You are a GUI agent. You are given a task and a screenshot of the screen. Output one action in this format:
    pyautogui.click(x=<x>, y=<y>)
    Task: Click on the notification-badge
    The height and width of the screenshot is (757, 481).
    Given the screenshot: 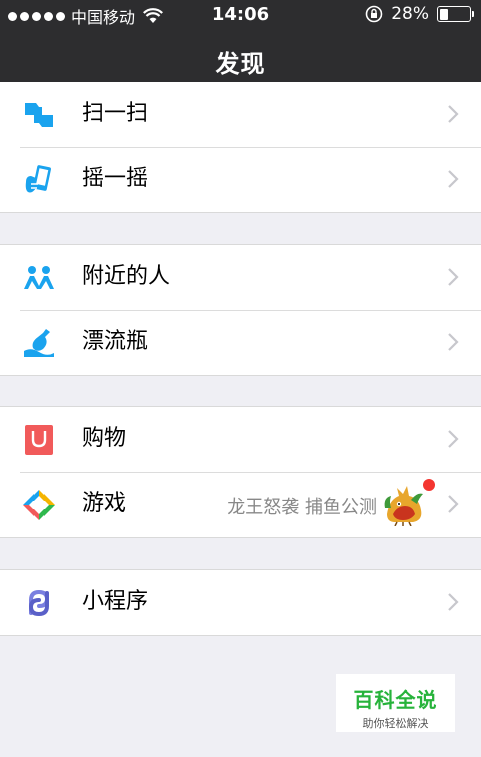 What is the action you would take?
    pyautogui.click(x=429, y=485)
    